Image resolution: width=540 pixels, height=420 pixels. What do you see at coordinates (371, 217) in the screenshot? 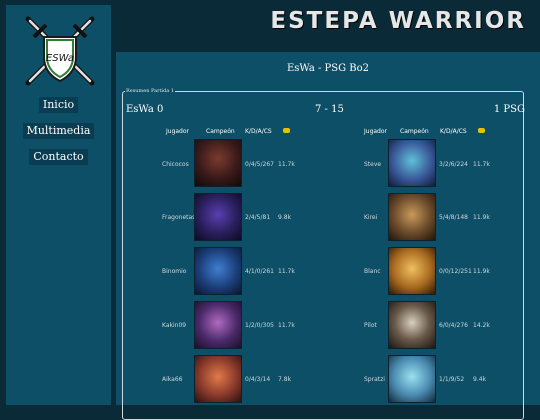
I see `player-name: Kirei` at bounding box center [371, 217].